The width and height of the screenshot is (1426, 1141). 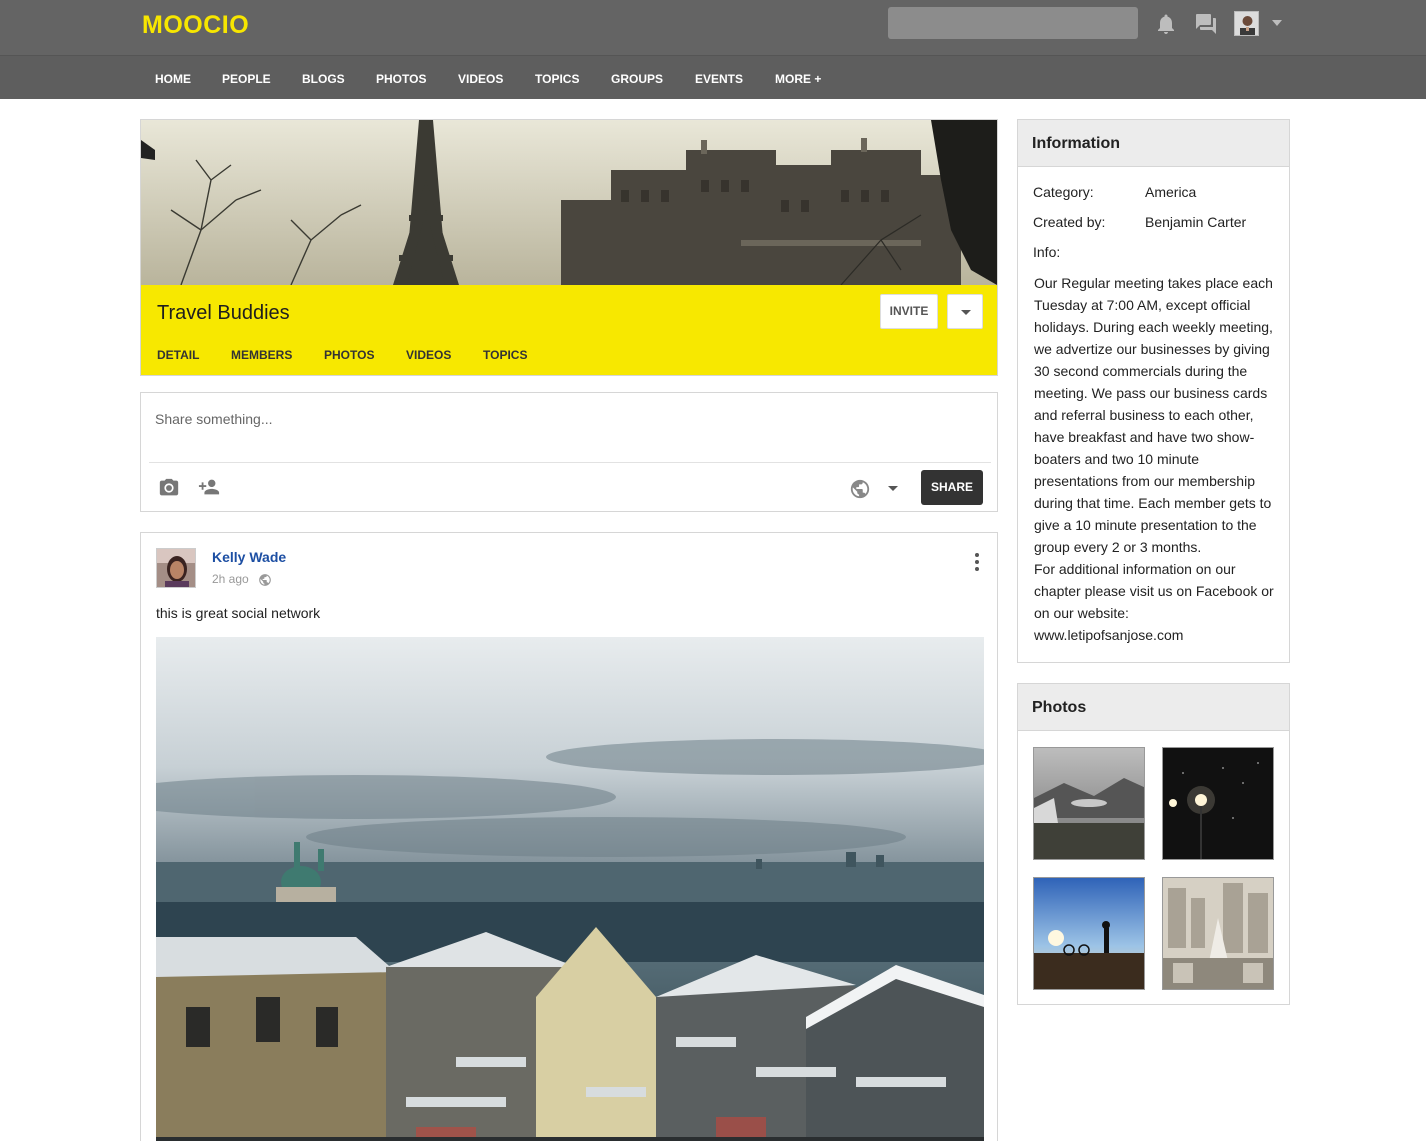 What do you see at coordinates (565, 419) in the screenshot?
I see `share-input` at bounding box center [565, 419].